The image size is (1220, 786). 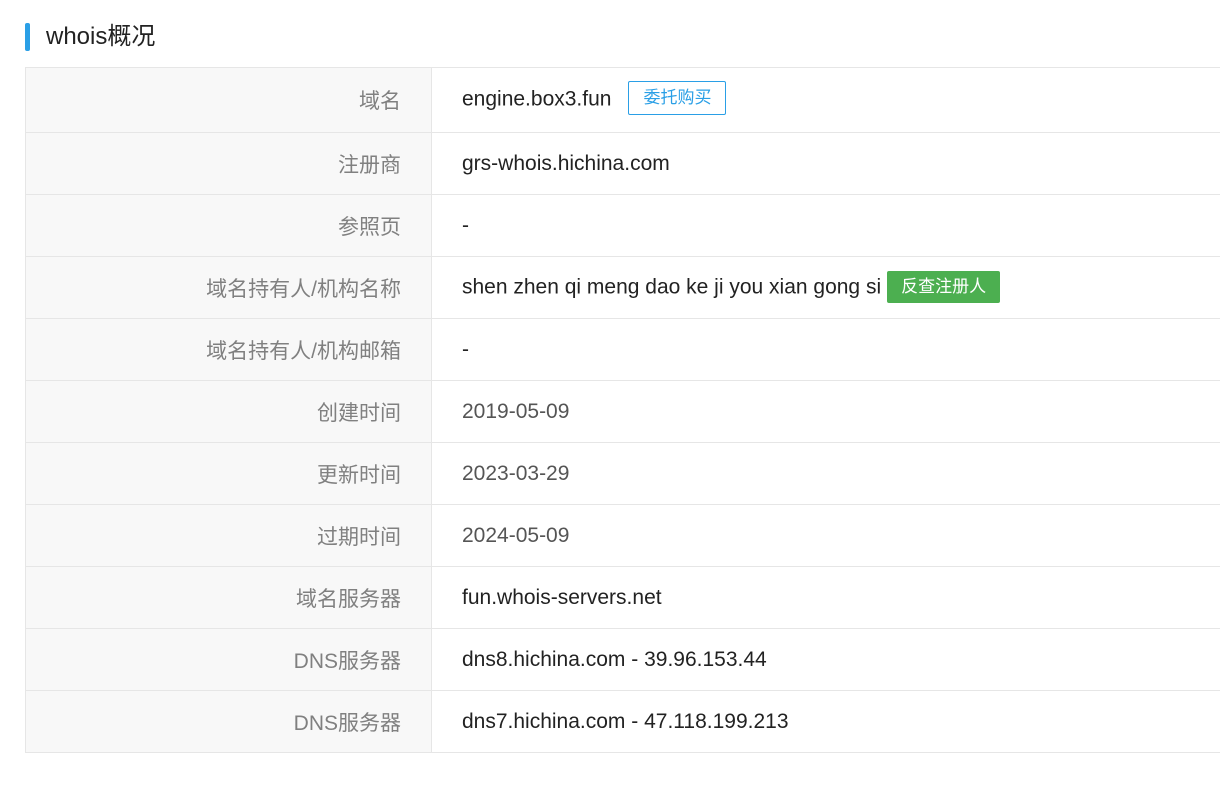 I want to click on table-row-created: 创建时间 2019-05-09, so click(x=622, y=411).